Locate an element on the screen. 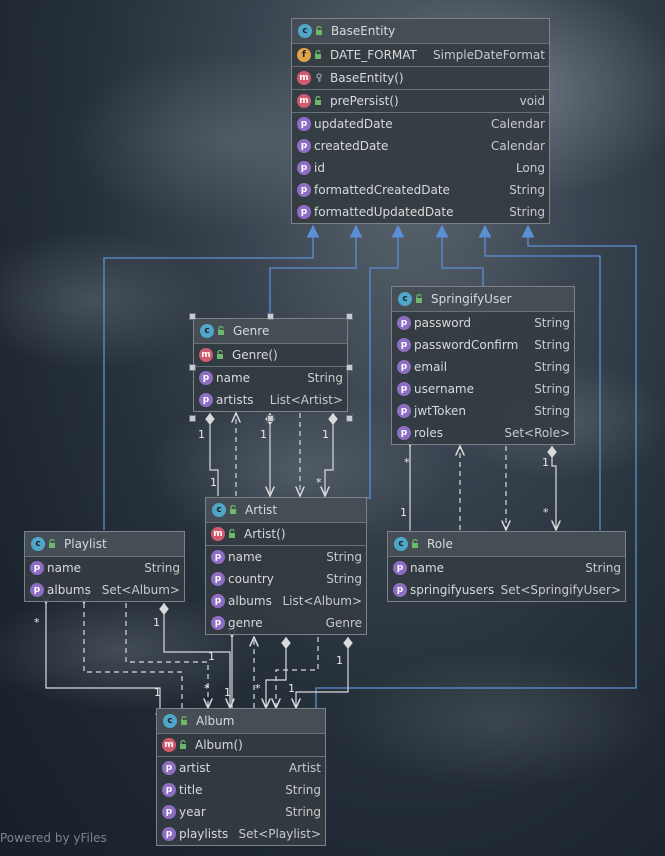 The width and height of the screenshot is (665, 856). class-title: SpringifyUser is located at coordinates (471, 299).